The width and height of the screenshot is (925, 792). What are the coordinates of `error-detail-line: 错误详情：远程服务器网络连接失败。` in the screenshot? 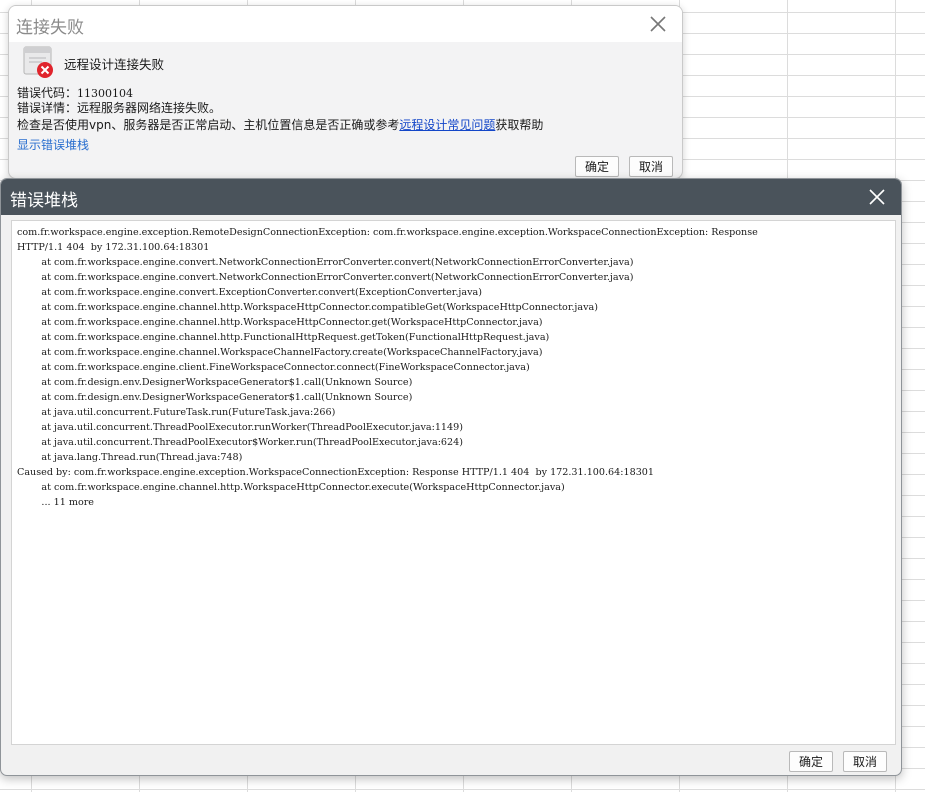 It's located at (119, 107).